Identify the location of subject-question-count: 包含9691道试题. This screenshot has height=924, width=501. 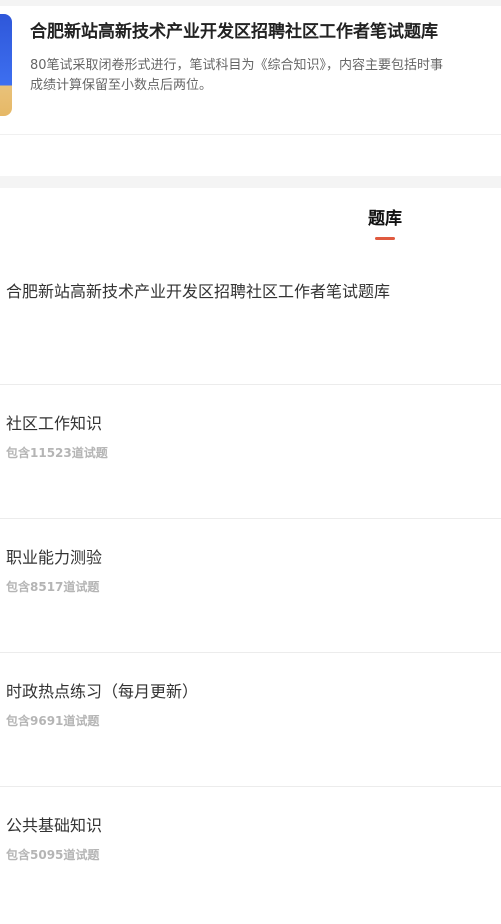
(53, 721).